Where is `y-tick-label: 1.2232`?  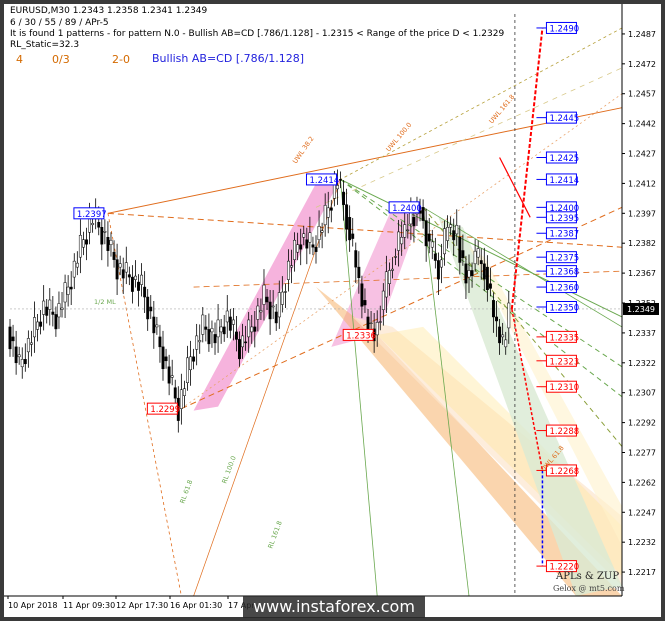 y-tick-label: 1.2232 is located at coordinates (642, 542).